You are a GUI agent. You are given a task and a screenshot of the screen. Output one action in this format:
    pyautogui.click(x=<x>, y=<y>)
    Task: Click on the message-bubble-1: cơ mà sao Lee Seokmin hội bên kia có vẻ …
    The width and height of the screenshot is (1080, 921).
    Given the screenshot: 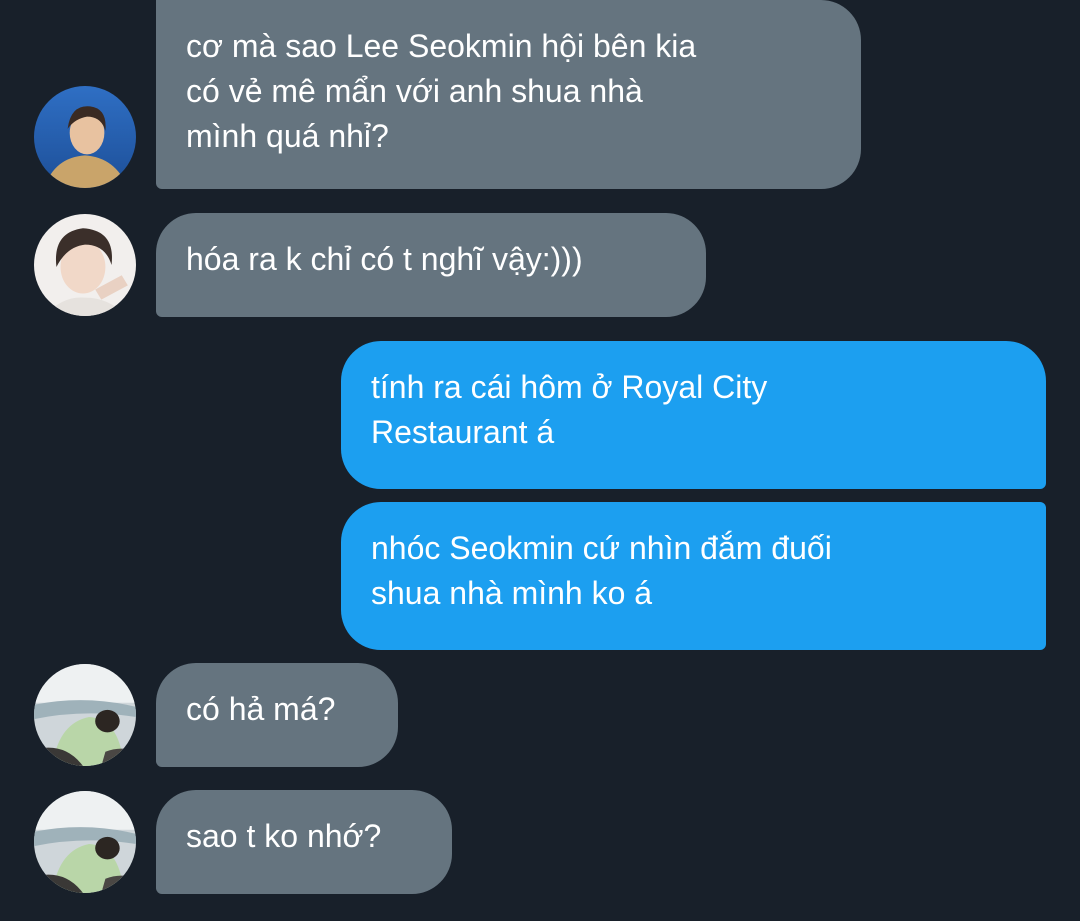 What is the action you would take?
    pyautogui.click(x=508, y=94)
    